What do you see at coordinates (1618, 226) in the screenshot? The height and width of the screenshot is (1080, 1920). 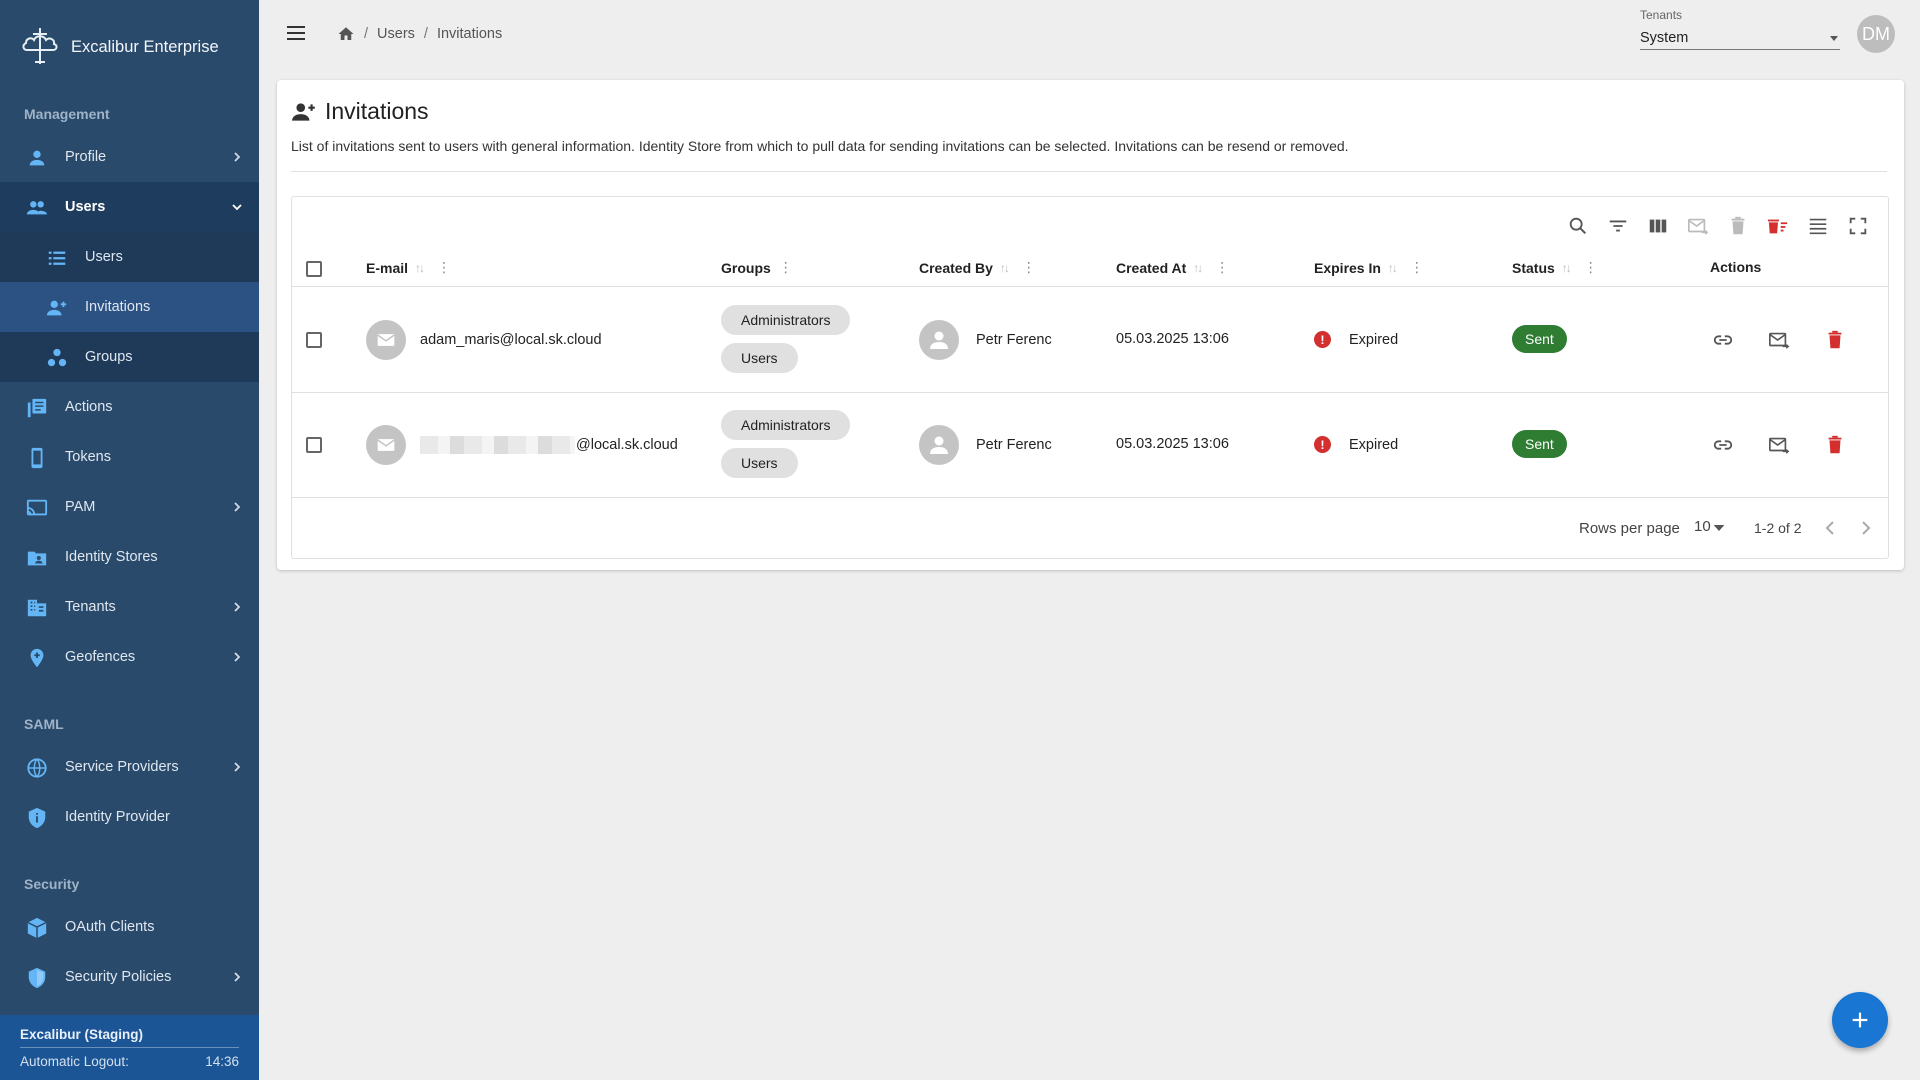 I see `filter-button` at bounding box center [1618, 226].